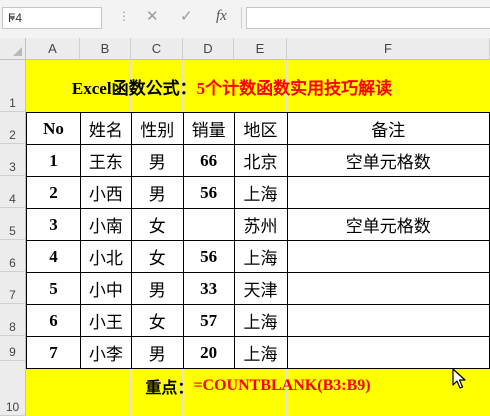  Describe the element at coordinates (53, 320) in the screenshot. I see `cell-no: 6` at that location.